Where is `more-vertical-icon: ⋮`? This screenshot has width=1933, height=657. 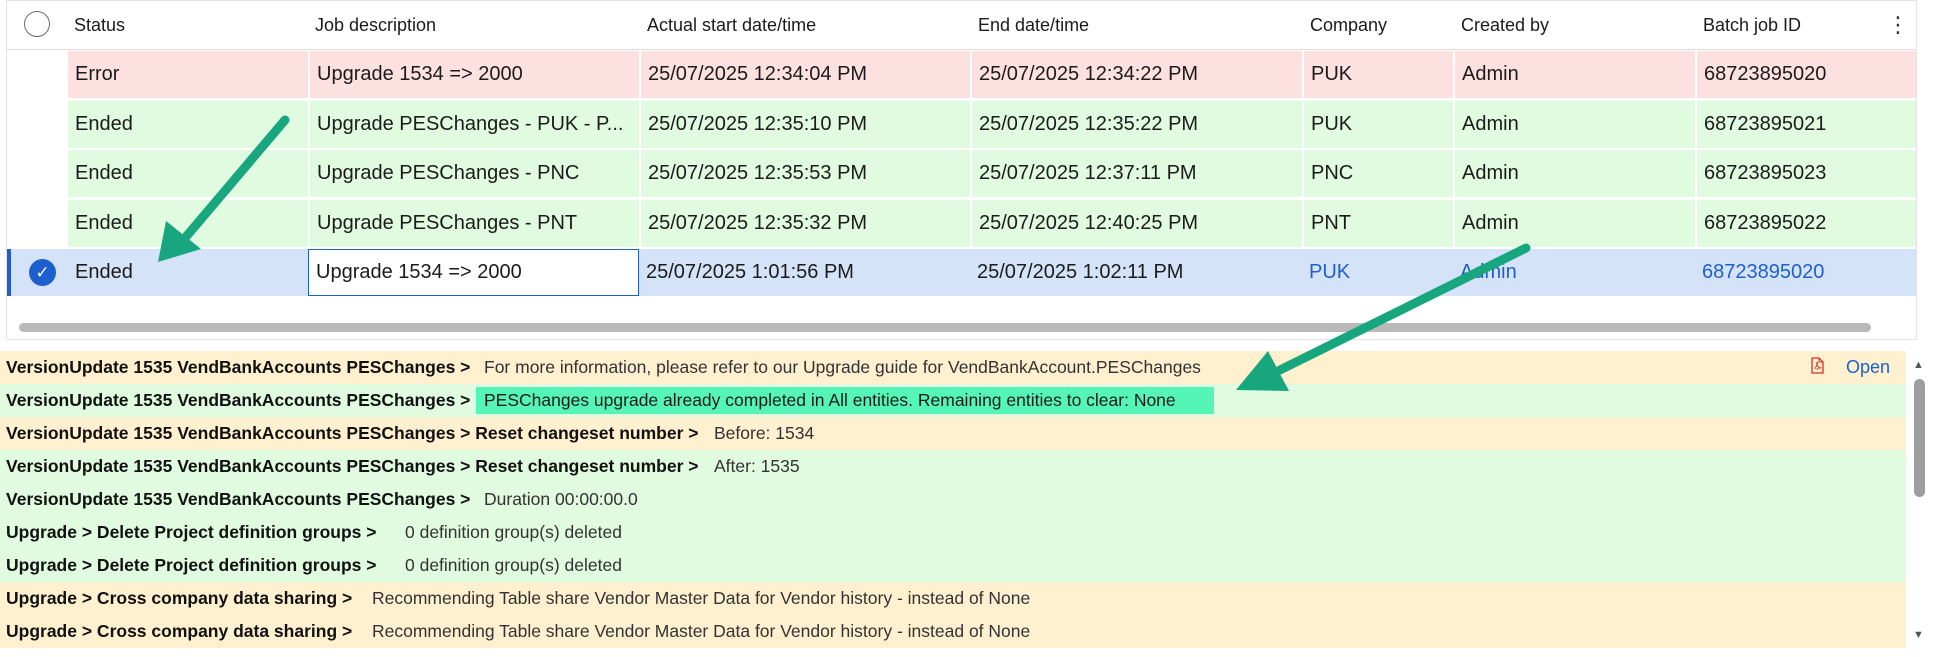
more-vertical-icon: ⋮ is located at coordinates (1898, 25).